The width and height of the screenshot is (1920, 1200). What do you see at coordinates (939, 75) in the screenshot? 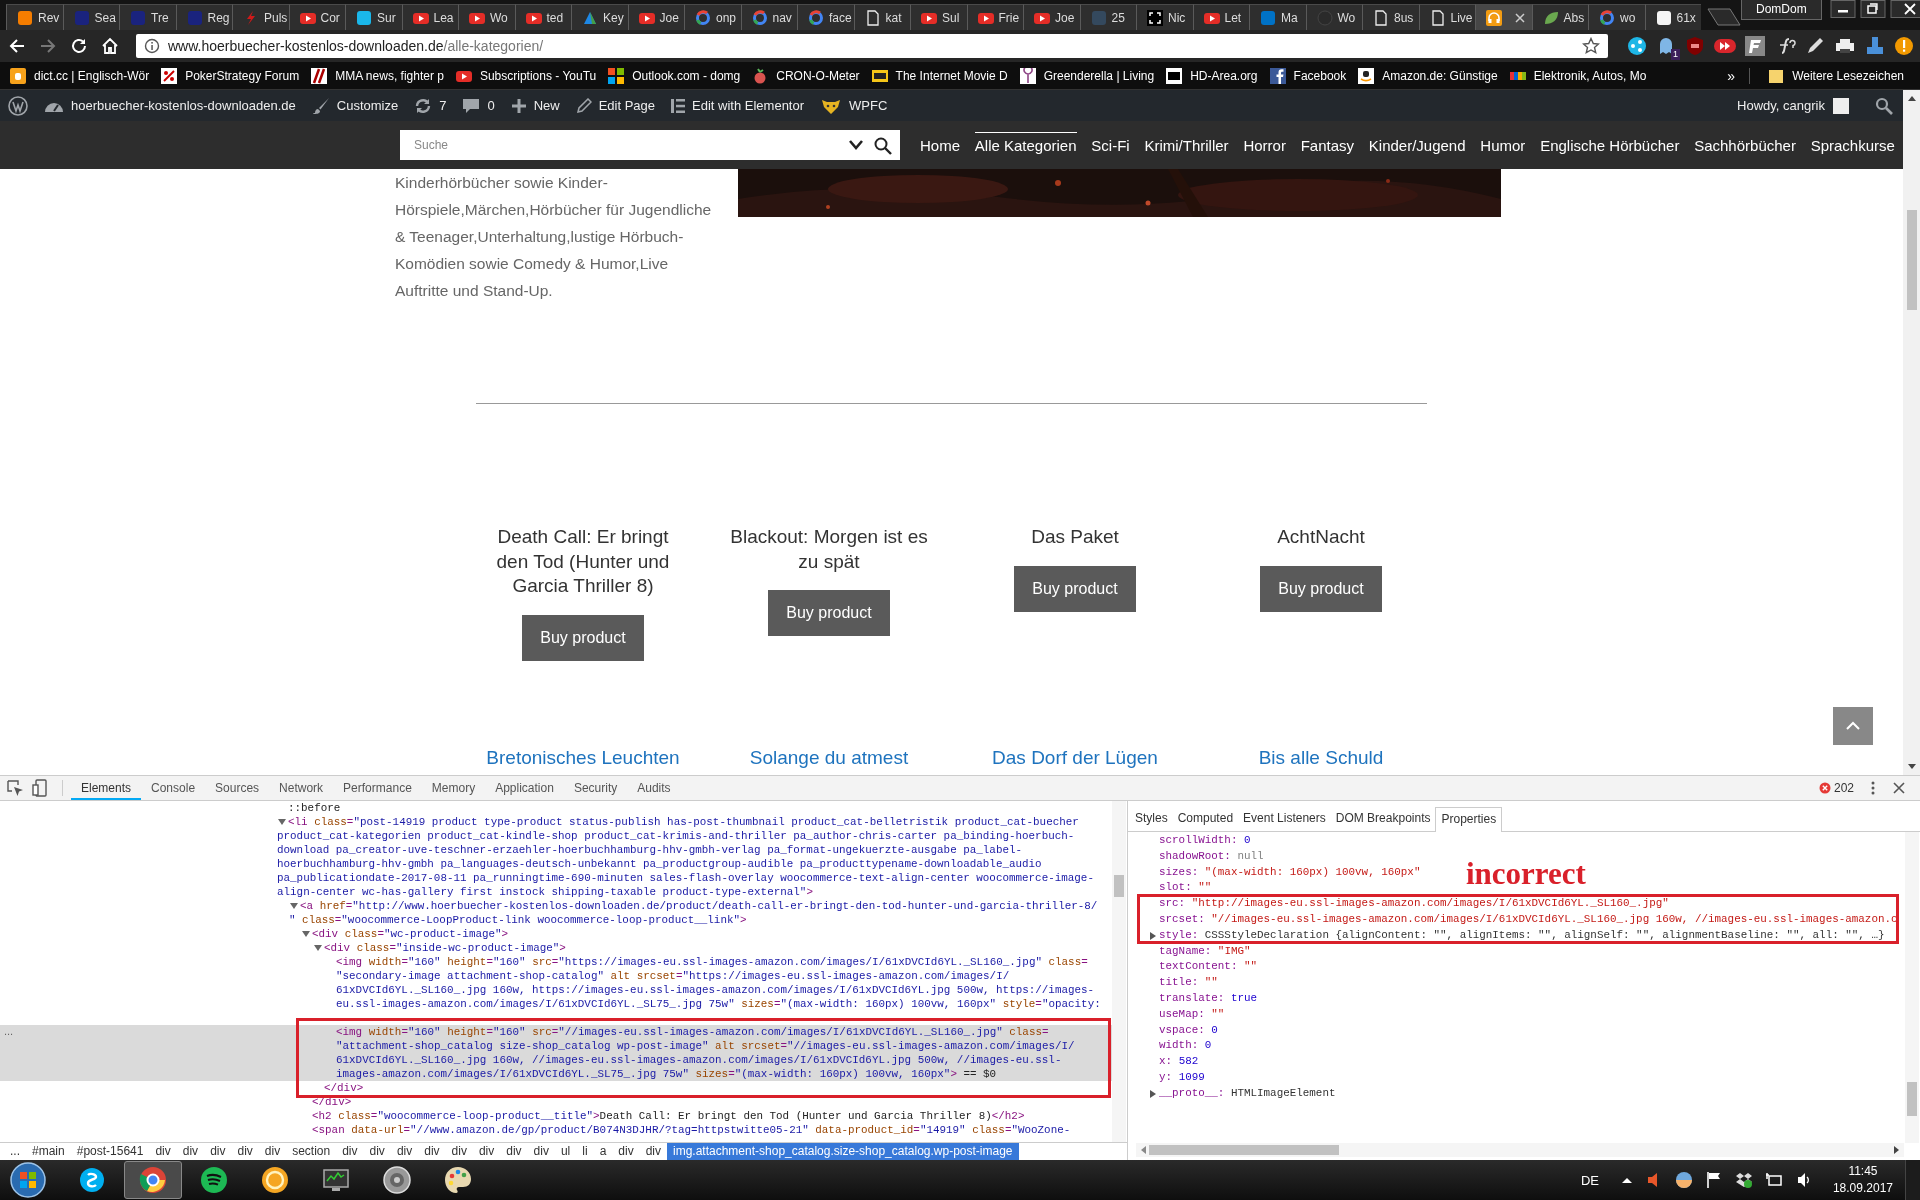
I see `bookmark: The Internet Movie D` at bounding box center [939, 75].